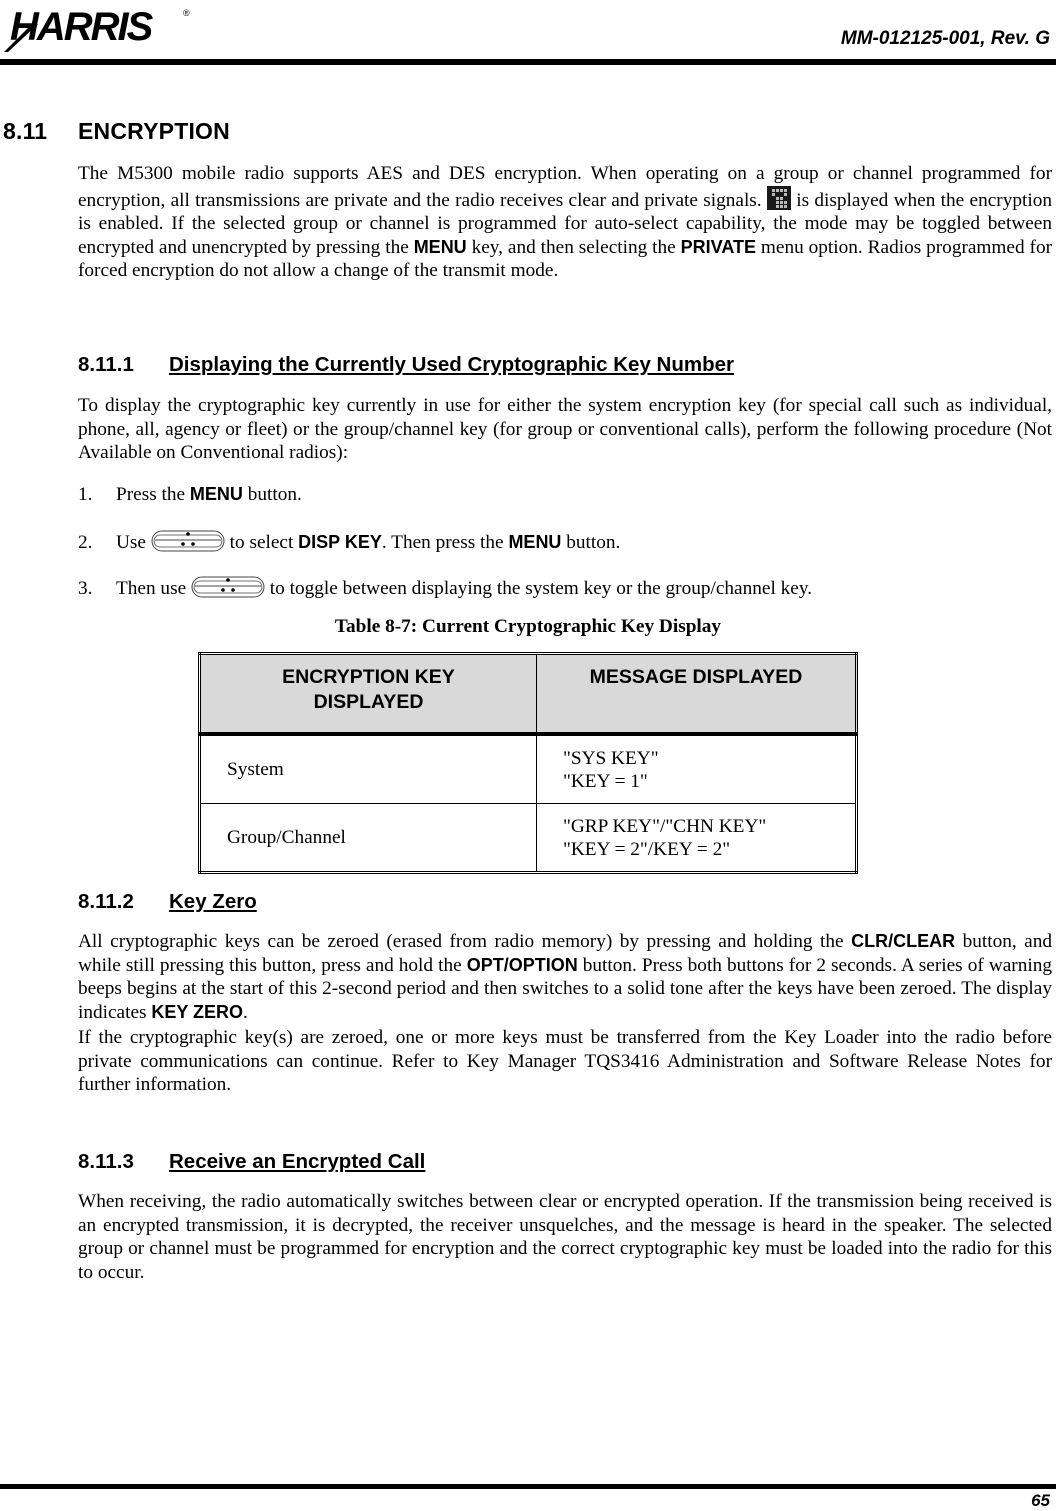  I want to click on step-text: Press the, so click(153, 494).